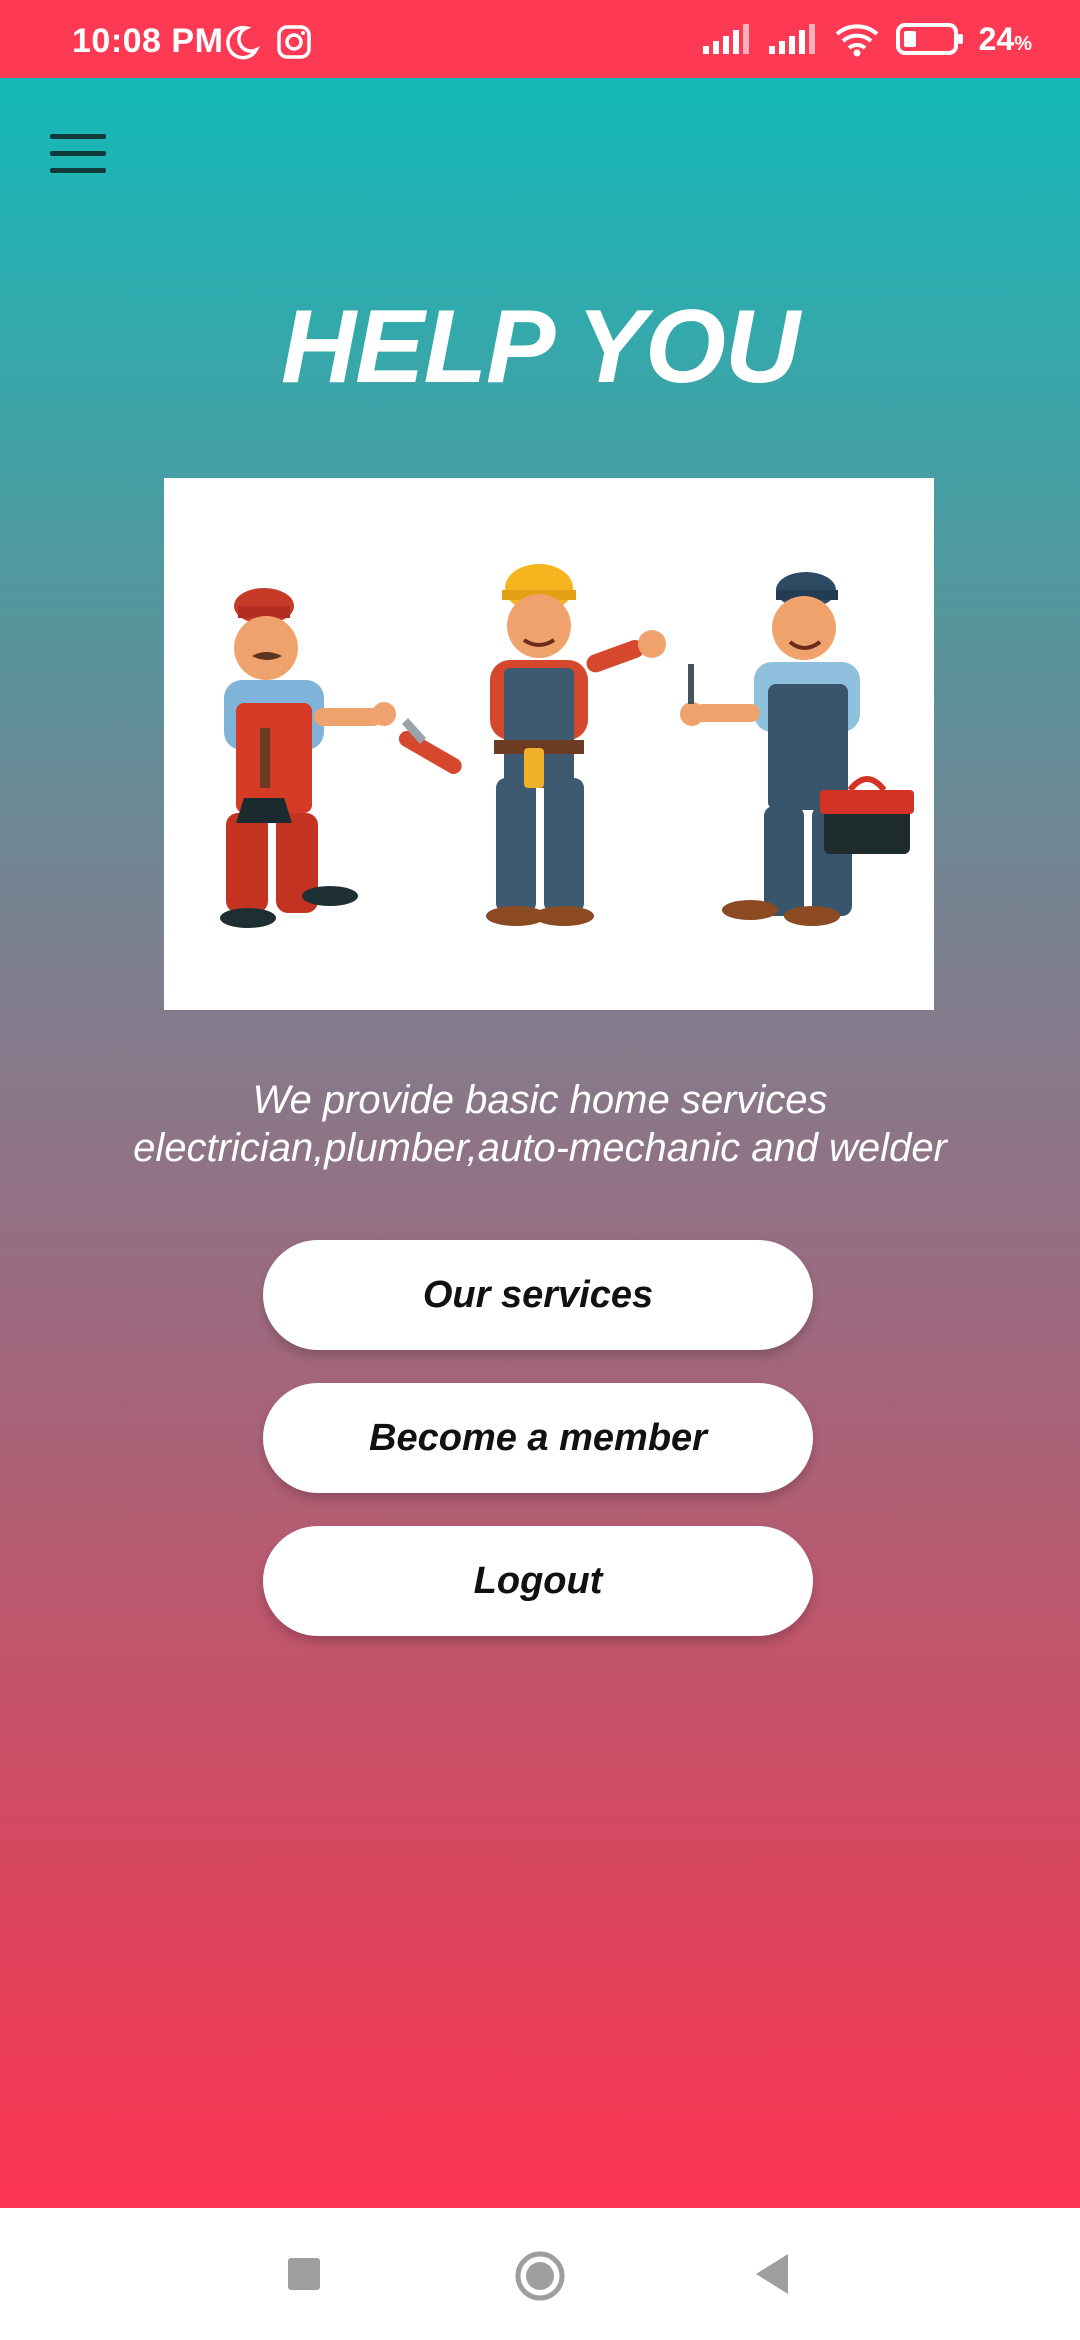  Describe the element at coordinates (78, 156) in the screenshot. I see `hamburger-menu-icon` at that location.